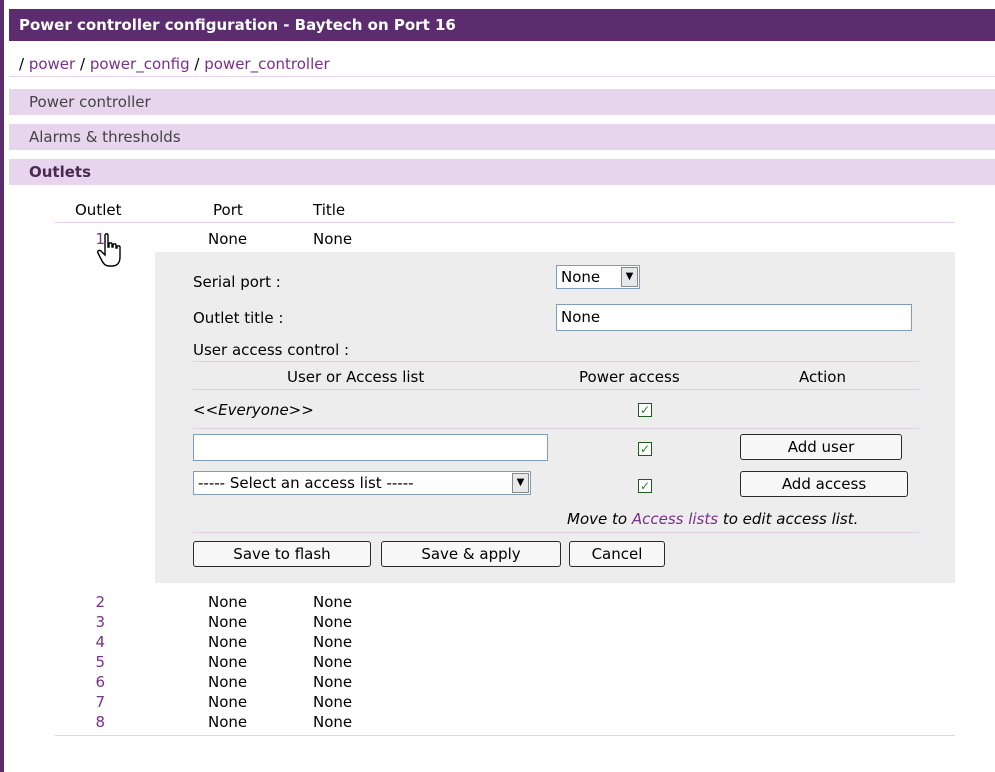 Image resolution: width=995 pixels, height=772 pixels. Describe the element at coordinates (96, 642) in the screenshot. I see `outlet-link-4: 4` at that location.